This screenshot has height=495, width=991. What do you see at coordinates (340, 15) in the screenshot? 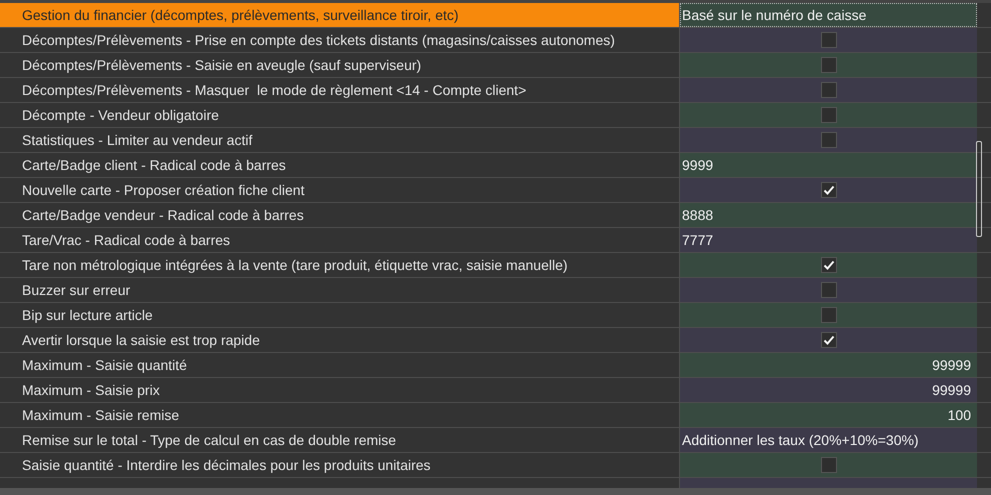
I see `setting-label: Gestion du financier (décomptes, prélèvements, surveillance tiroir, etc)` at bounding box center [340, 15].